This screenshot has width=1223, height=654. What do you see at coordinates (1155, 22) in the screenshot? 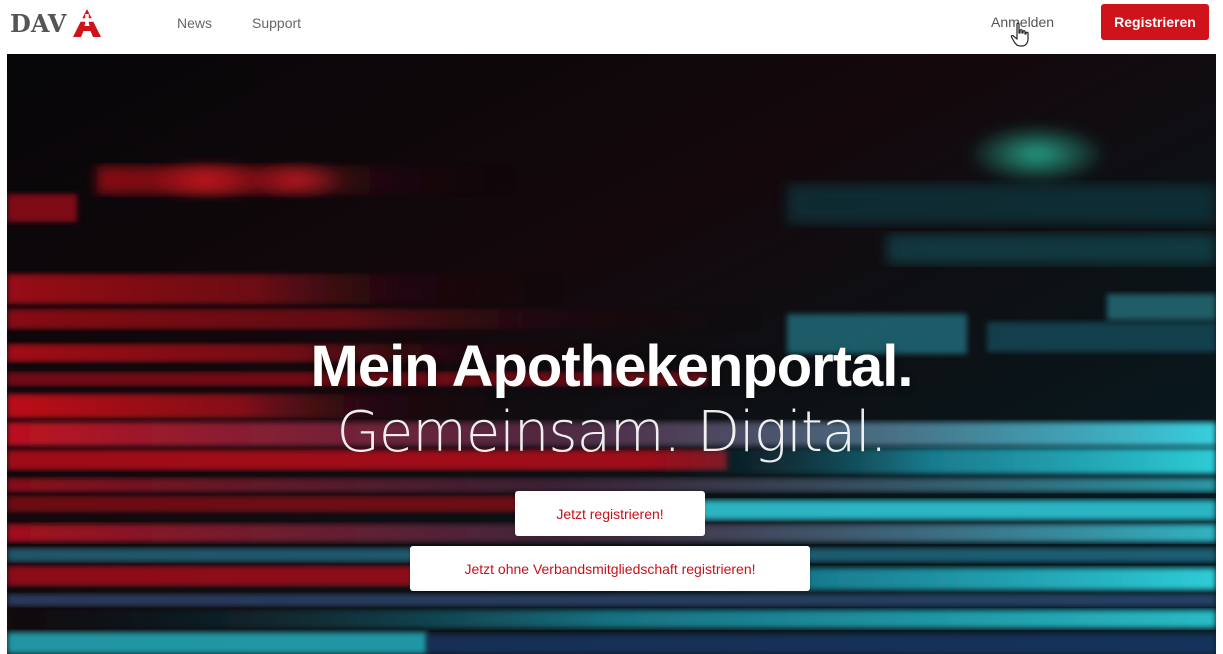
I see `register-button: Registrieren` at bounding box center [1155, 22].